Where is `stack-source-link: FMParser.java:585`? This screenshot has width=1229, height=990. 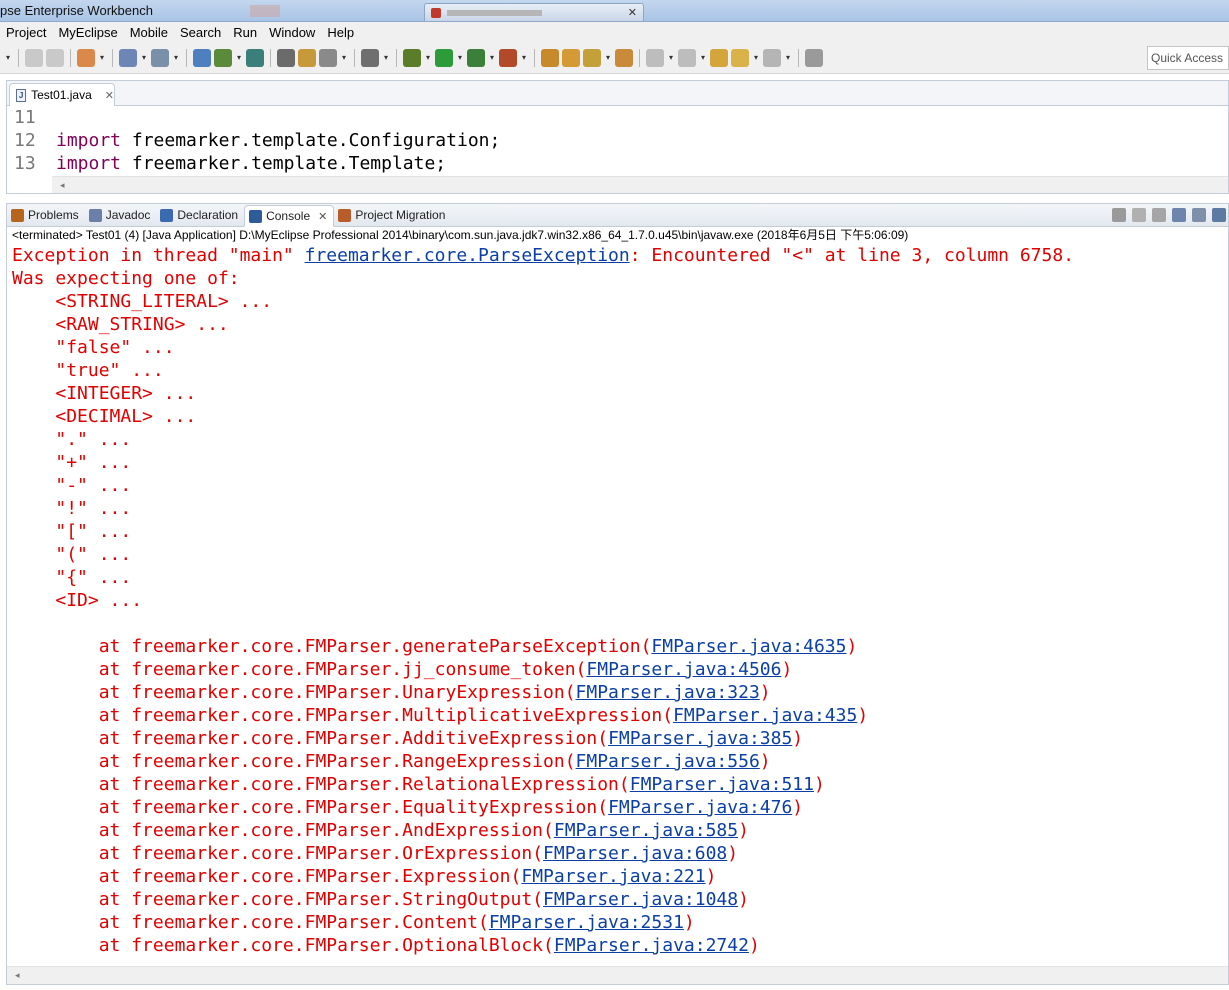
stack-source-link: FMParser.java:585 is located at coordinates (646, 830).